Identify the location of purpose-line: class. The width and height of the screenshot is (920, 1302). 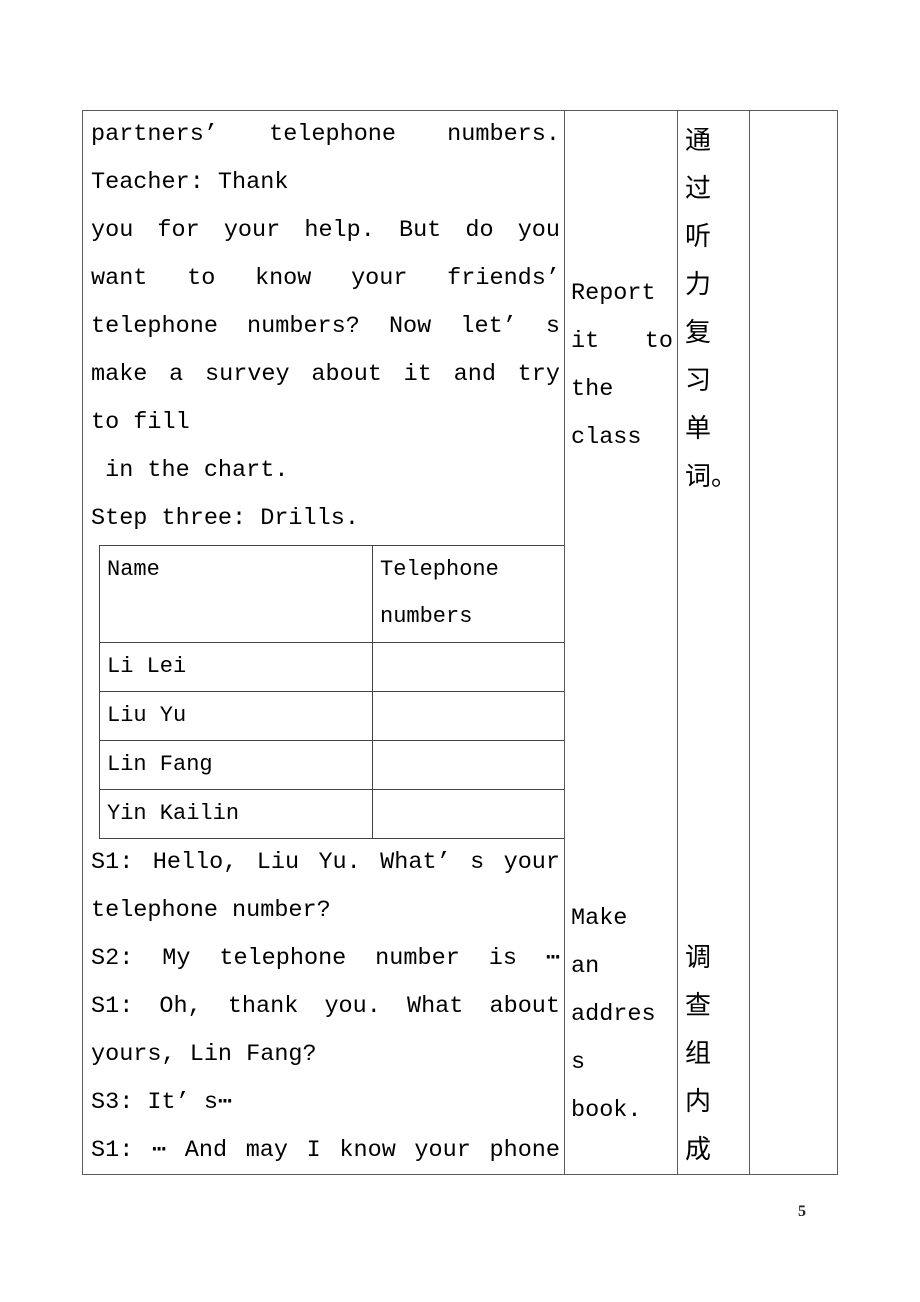
(606, 437).